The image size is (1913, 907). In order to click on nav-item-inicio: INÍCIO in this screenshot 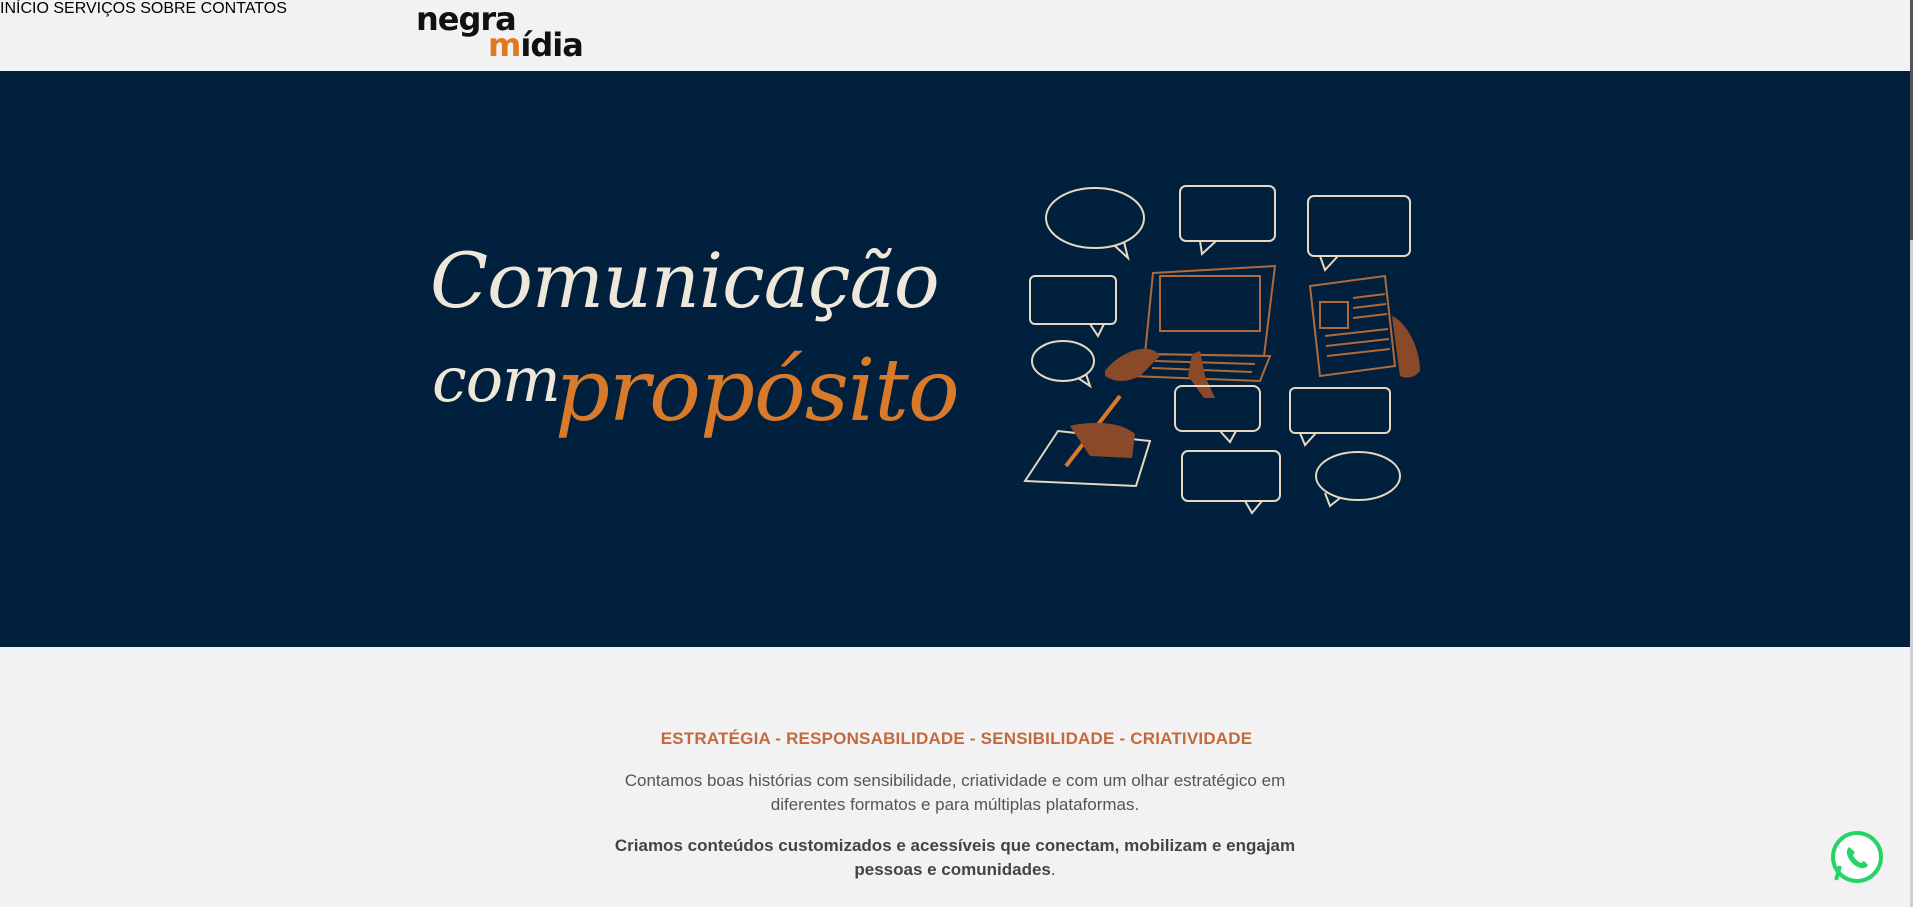, I will do `click(24, 8)`.